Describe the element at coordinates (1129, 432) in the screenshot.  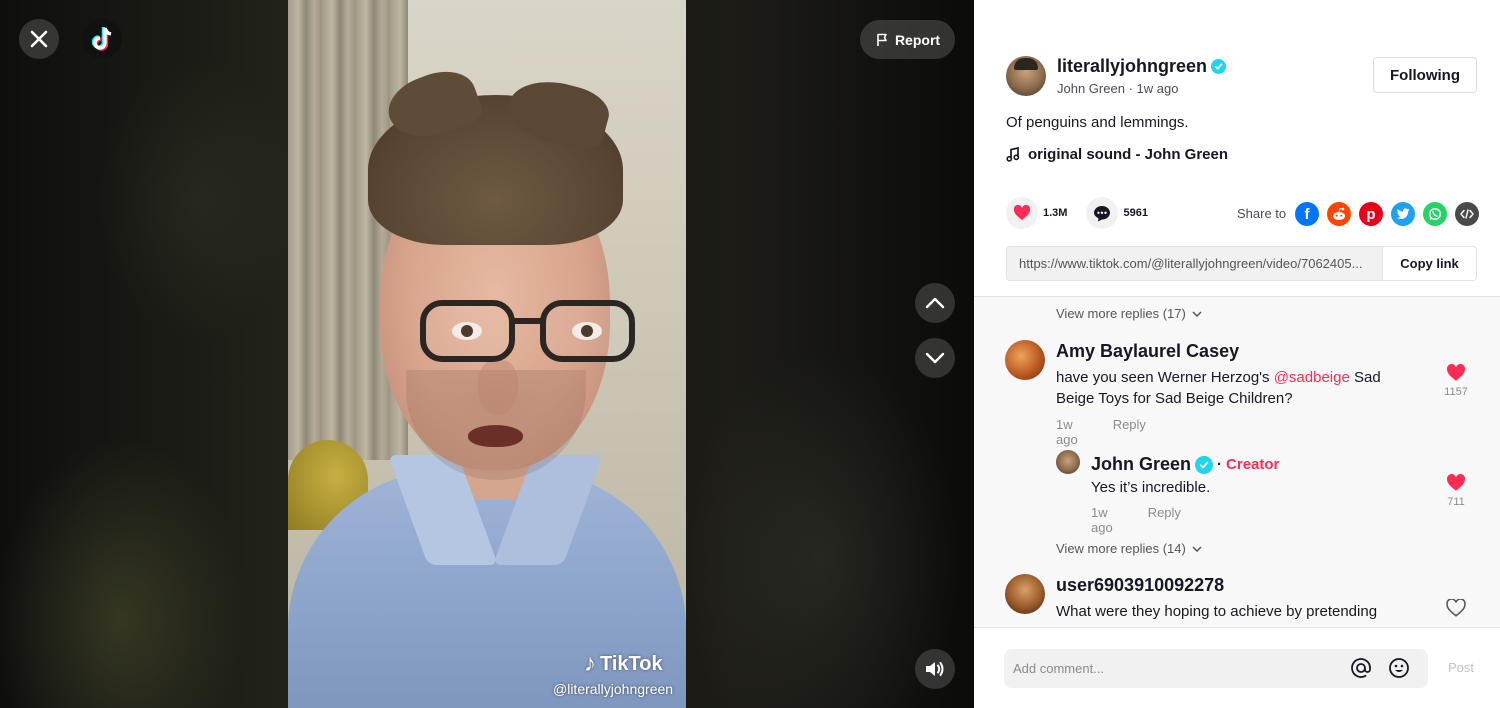
I see `reply-button: Reply` at that location.